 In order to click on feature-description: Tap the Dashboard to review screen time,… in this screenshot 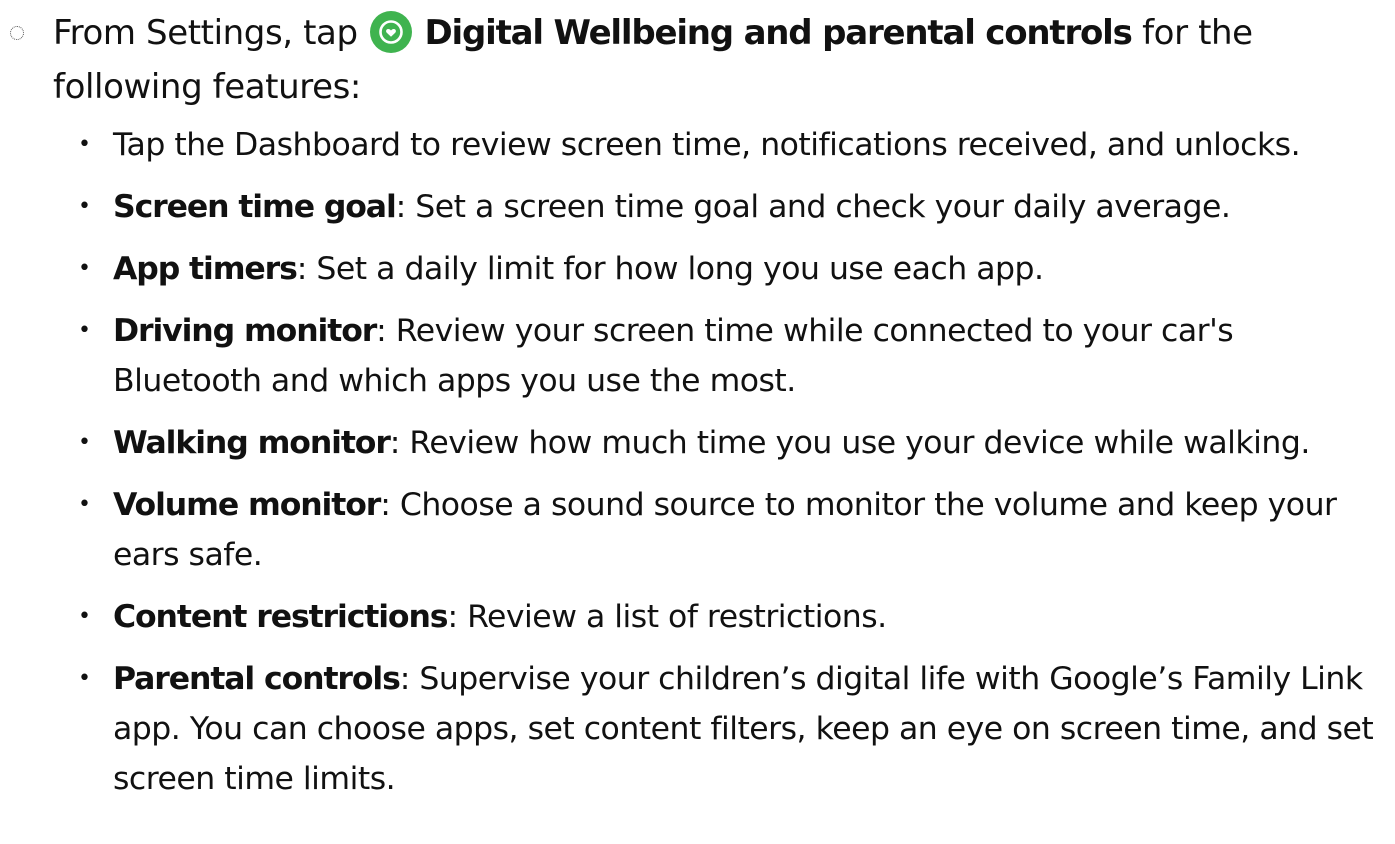, I will do `click(707, 145)`.